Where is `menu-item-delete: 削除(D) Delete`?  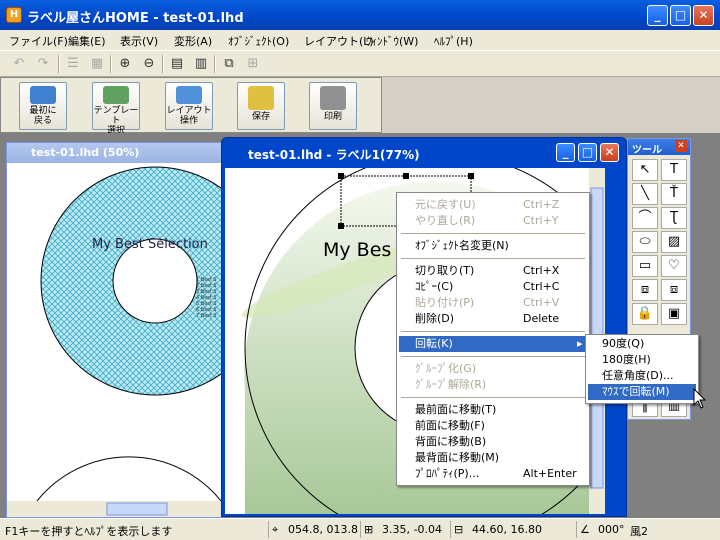 menu-item-delete: 削除(D) Delete is located at coordinates (493, 319).